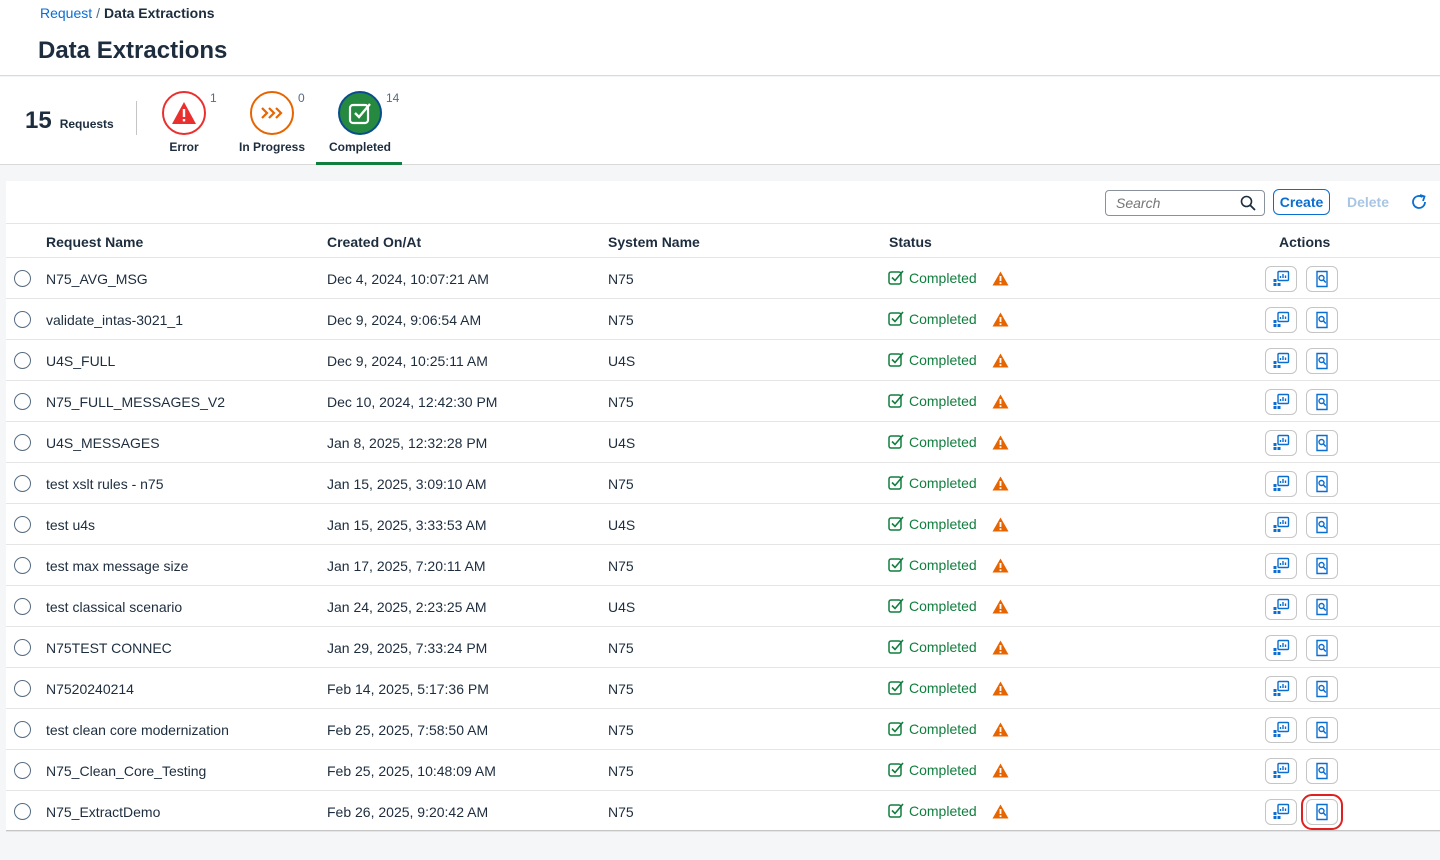 The image size is (1440, 860). I want to click on column-header-created: Created On/At, so click(374, 242).